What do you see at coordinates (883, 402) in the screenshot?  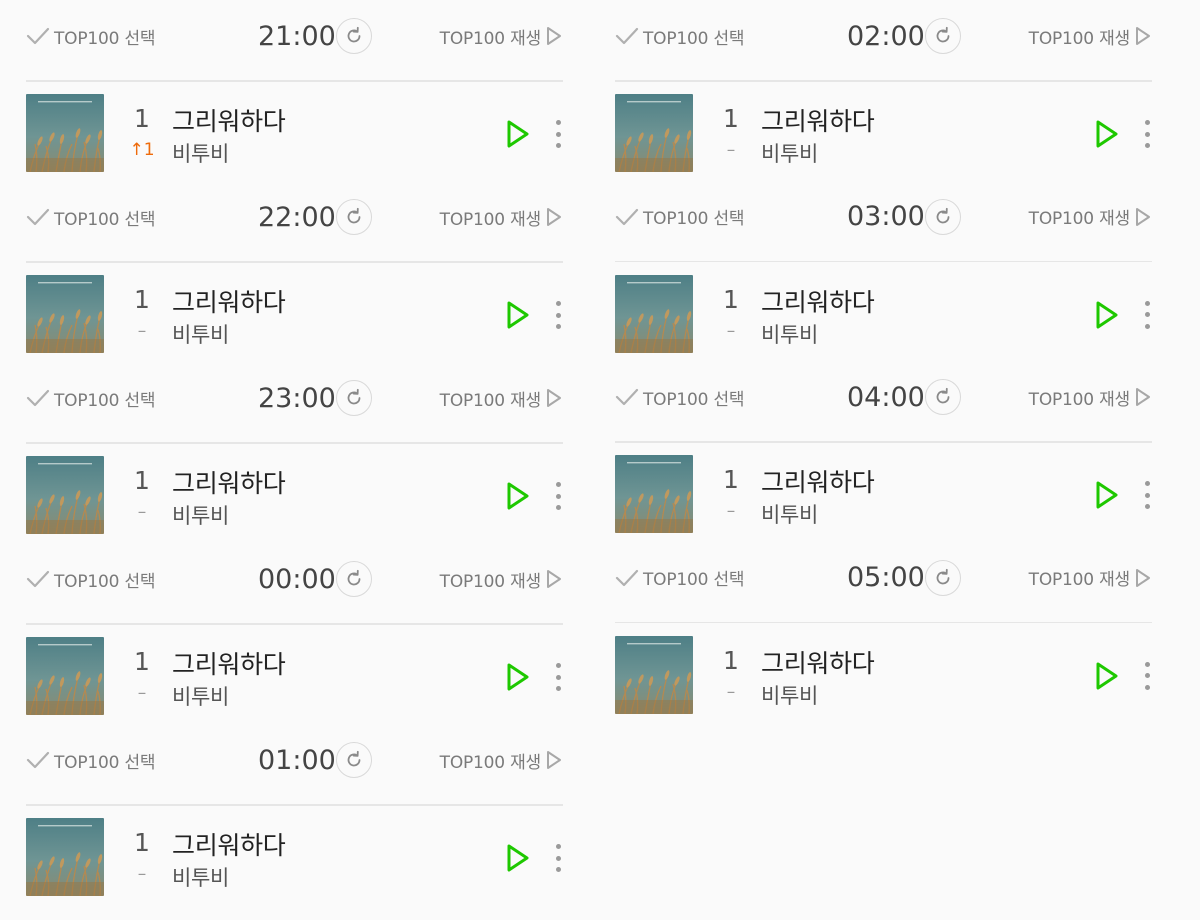 I see `chart-header: TOP100 선택 04:00 TOP100 재생` at bounding box center [883, 402].